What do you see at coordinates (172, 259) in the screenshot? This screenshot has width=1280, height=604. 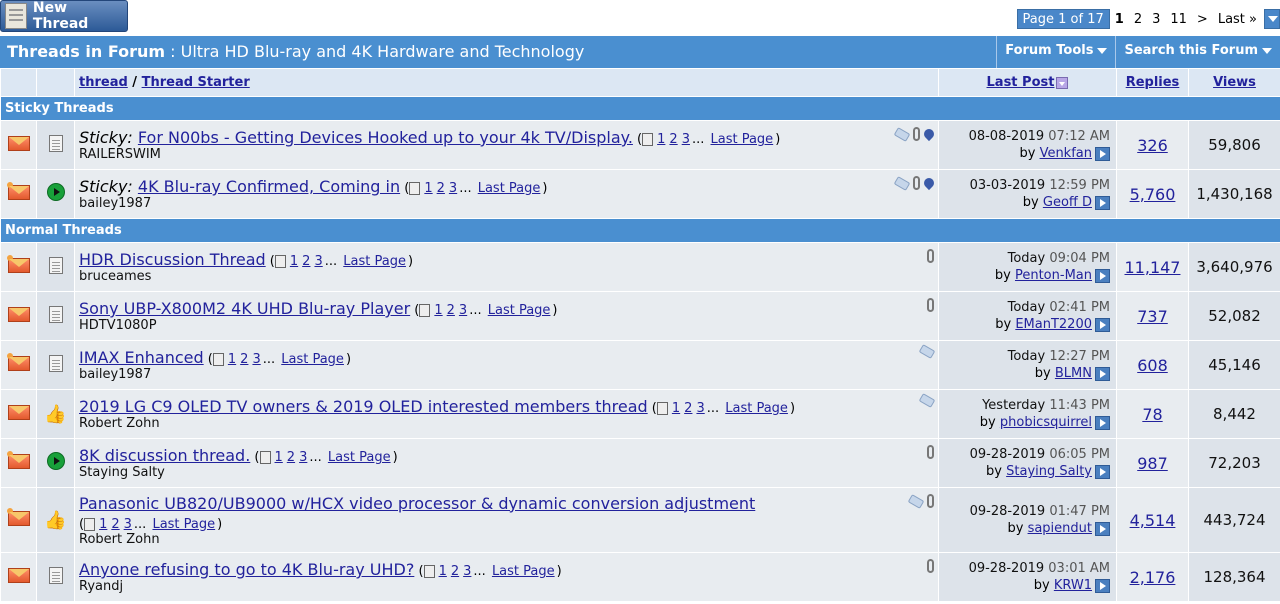 I see `thread-title-link: HDR Discussion Thread` at bounding box center [172, 259].